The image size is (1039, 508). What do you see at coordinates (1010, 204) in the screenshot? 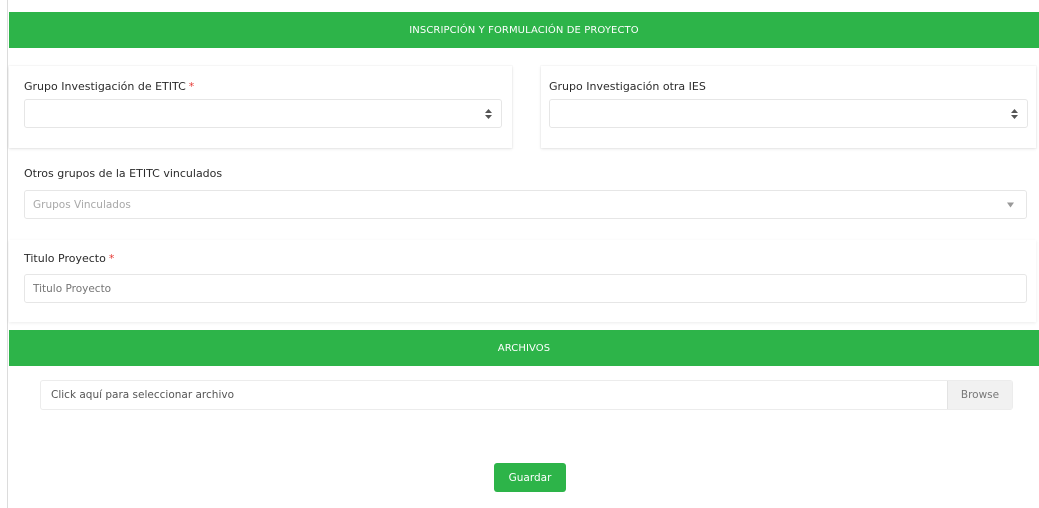
I see `chevron-down-icon` at bounding box center [1010, 204].